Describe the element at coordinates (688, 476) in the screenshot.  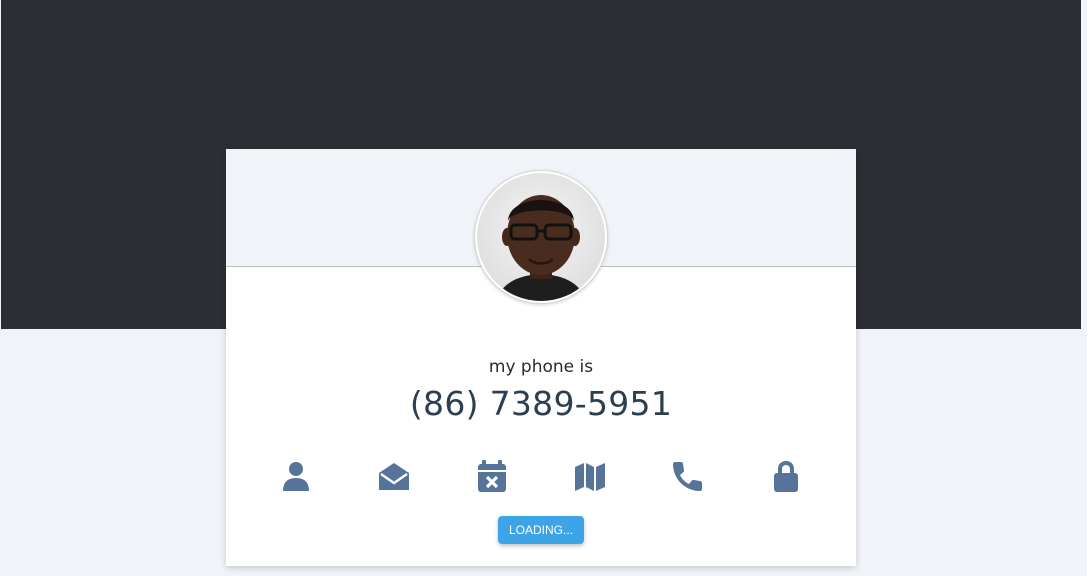
I see `phone-icon` at that location.